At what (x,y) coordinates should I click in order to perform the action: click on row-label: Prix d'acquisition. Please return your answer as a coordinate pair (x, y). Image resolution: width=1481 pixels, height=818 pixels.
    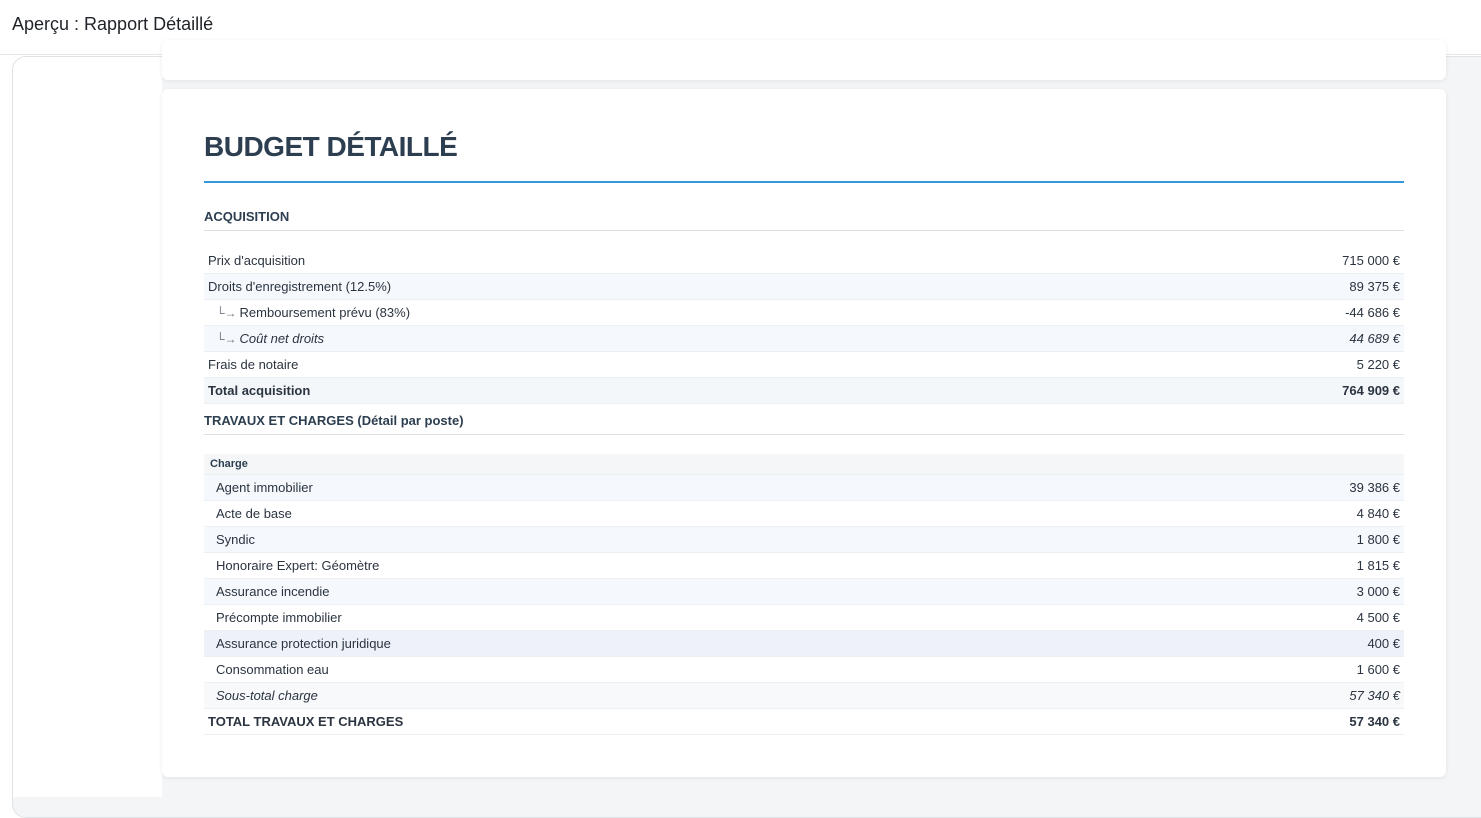
    Looking at the image, I should click on (257, 260).